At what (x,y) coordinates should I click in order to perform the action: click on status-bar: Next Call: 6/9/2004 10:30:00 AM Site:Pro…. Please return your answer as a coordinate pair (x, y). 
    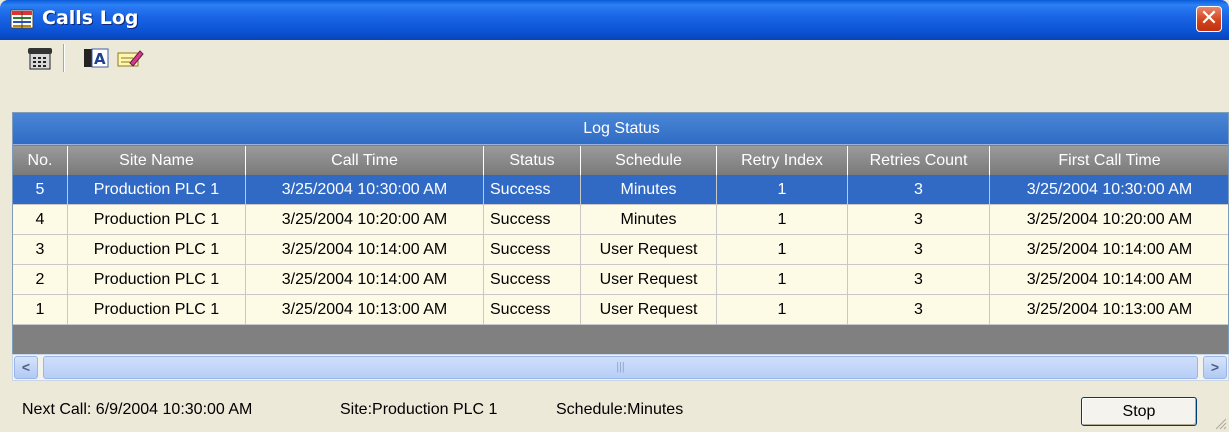
    Looking at the image, I should click on (614, 408).